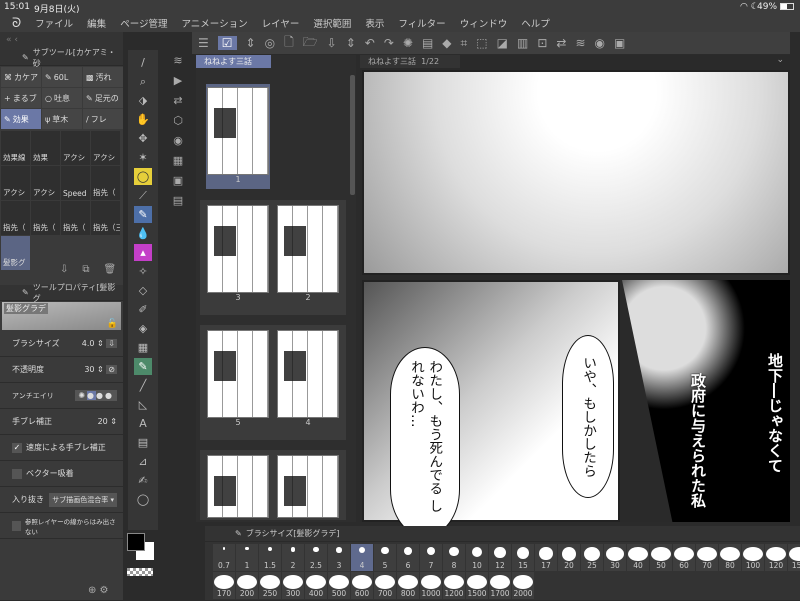 Image resolution: width=800 pixels, height=601 pixels. What do you see at coordinates (143, 176) in the screenshot?
I see `lasso-icon: ◯` at bounding box center [143, 176].